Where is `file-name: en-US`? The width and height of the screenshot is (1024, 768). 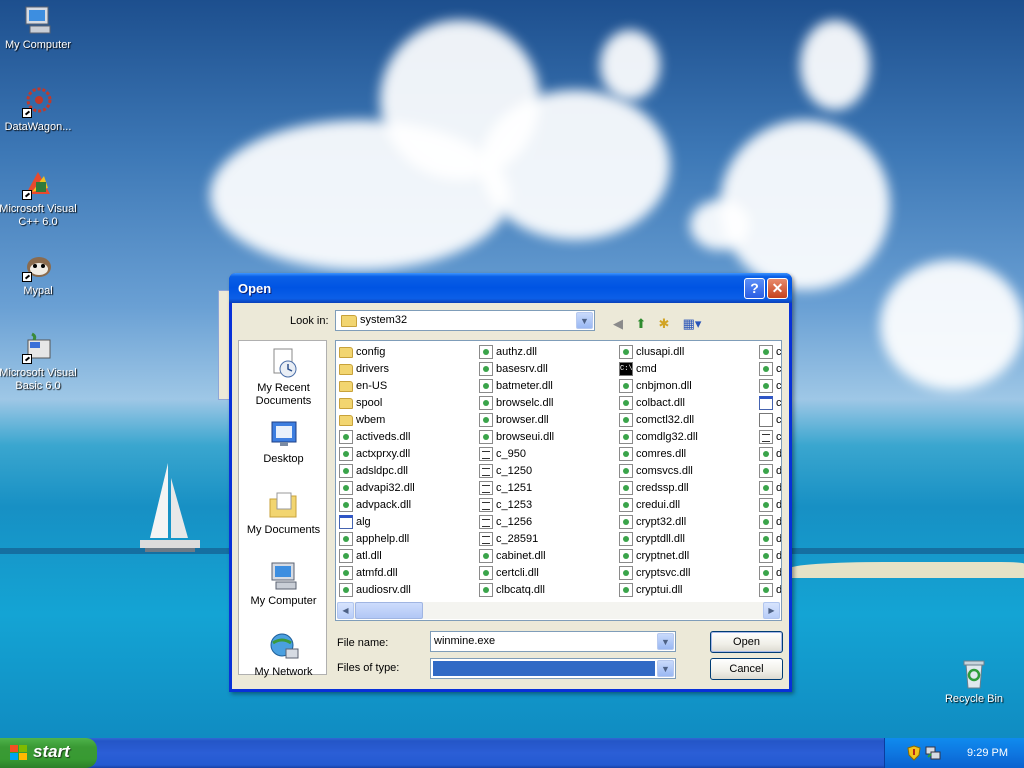 file-name: en-US is located at coordinates (372, 386).